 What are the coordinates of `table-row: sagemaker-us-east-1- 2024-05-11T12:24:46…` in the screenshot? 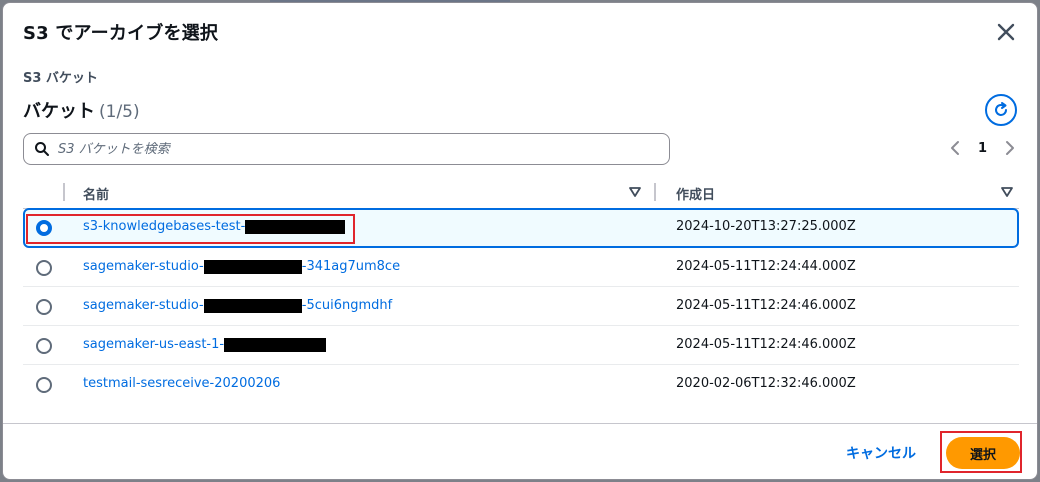 It's located at (521, 345).